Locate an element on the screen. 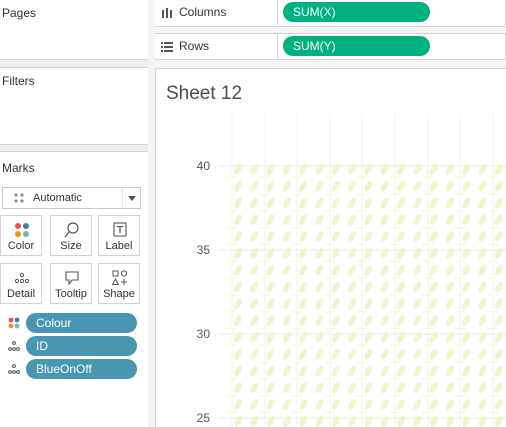  chevron-down-icon is located at coordinates (131, 198).